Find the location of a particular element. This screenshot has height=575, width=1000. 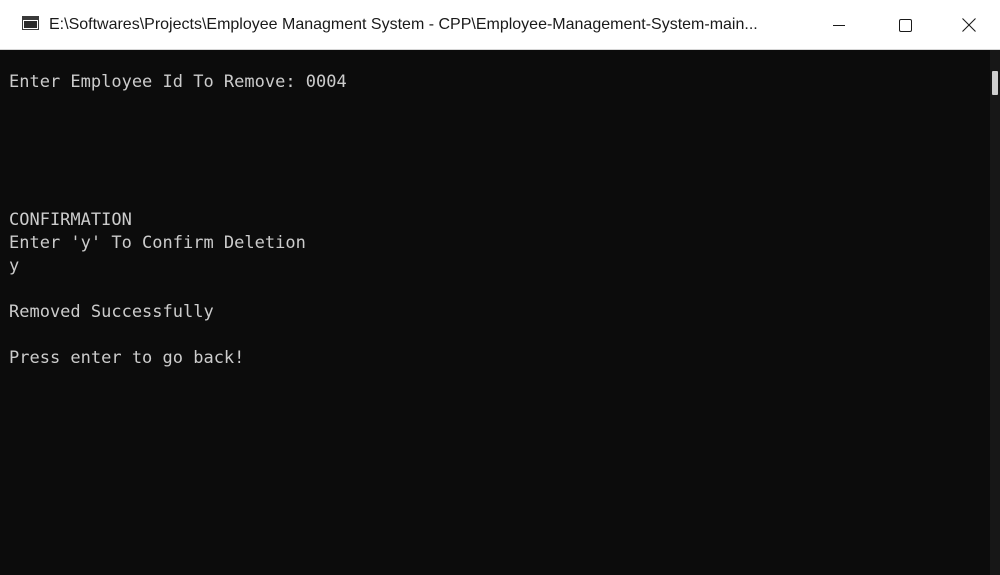

vertical-scrollbar is located at coordinates (995, 312).